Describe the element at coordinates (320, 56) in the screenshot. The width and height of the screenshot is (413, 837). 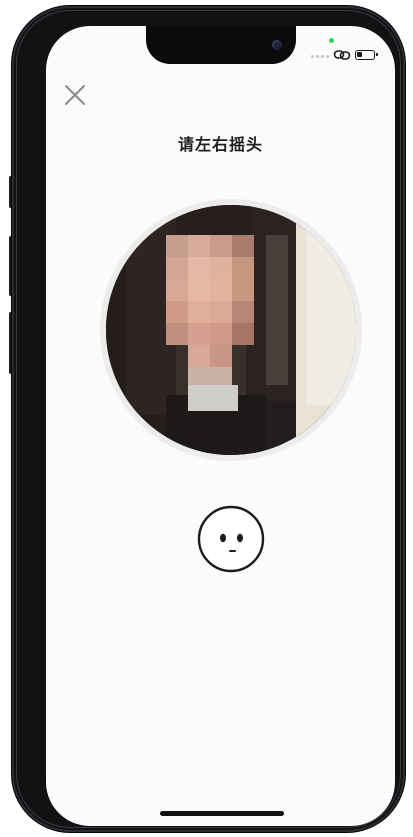
I see `signal-icon` at that location.